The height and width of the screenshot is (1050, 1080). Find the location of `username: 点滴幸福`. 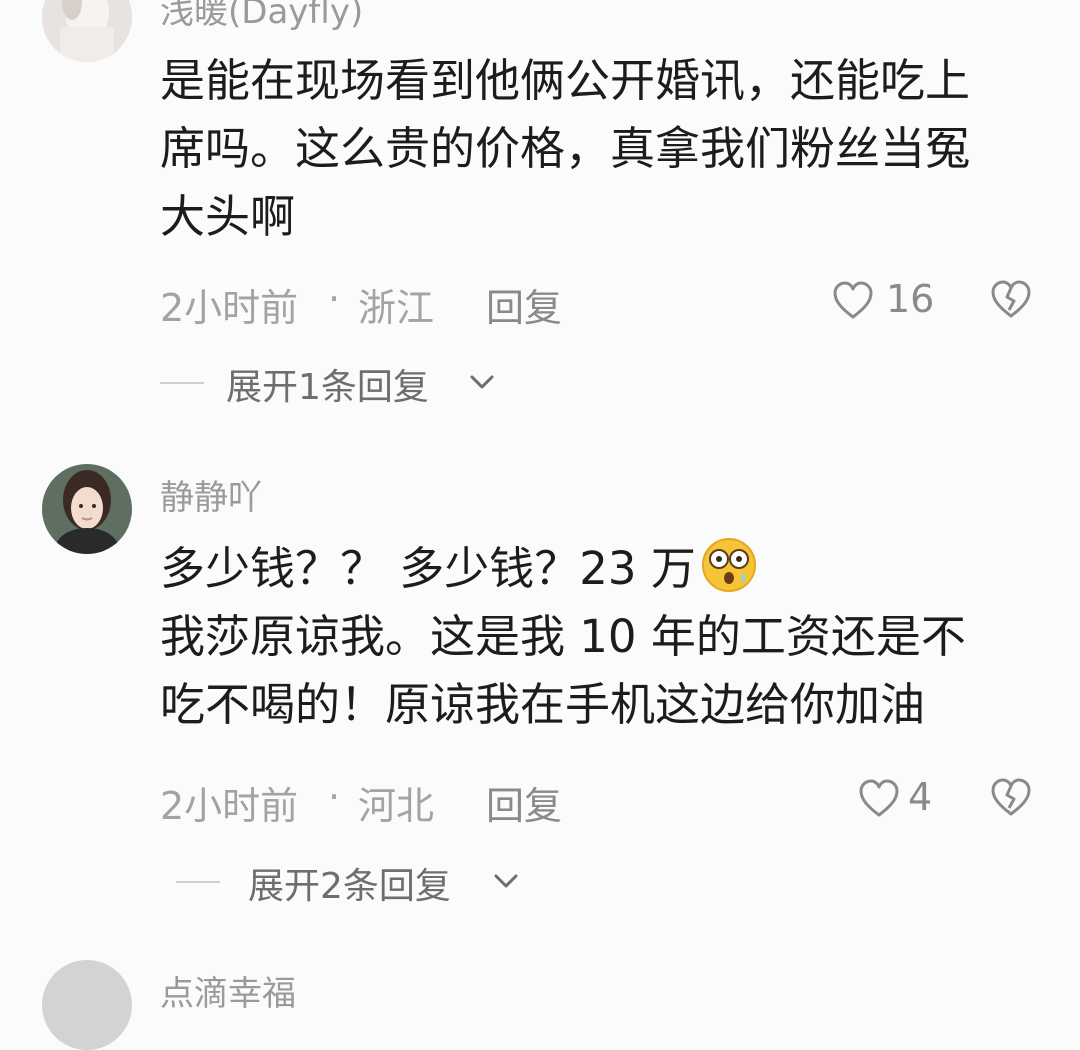

username: 点滴幸福 is located at coordinates (228, 990).